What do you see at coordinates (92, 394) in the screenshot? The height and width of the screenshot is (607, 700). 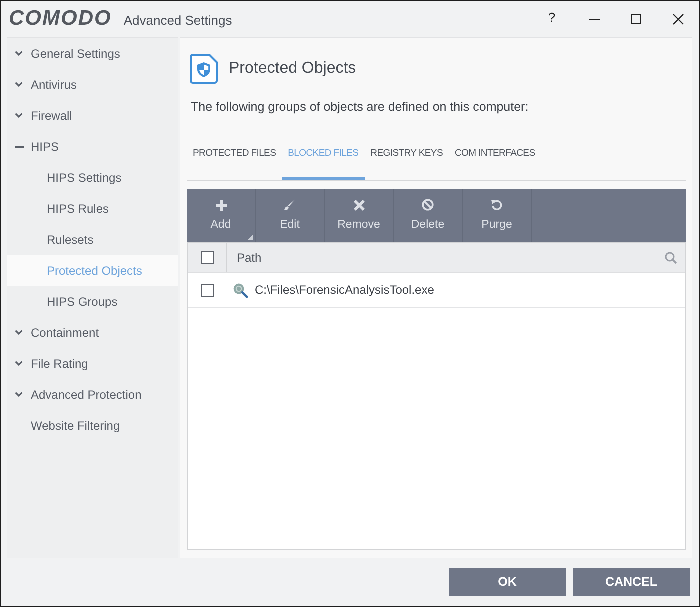 I see `sidebar-item: Advanced Protection` at bounding box center [92, 394].